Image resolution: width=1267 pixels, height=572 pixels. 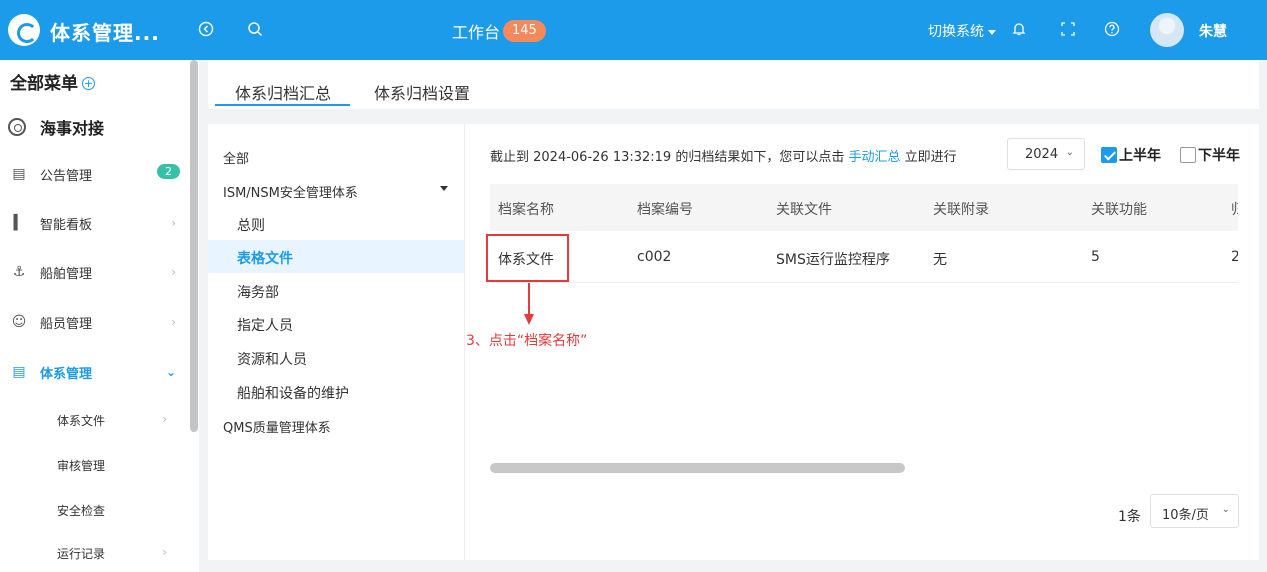 What do you see at coordinates (476, 32) in the screenshot?
I see `workbench-label: 工作台` at bounding box center [476, 32].